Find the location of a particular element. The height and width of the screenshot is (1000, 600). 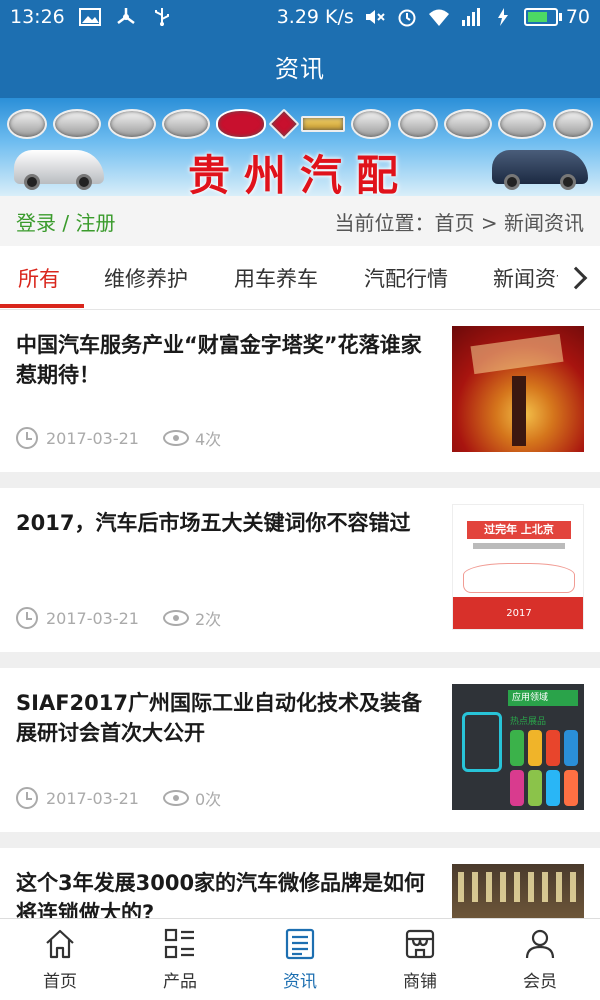

battery-level: 70 is located at coordinates (577, 17).